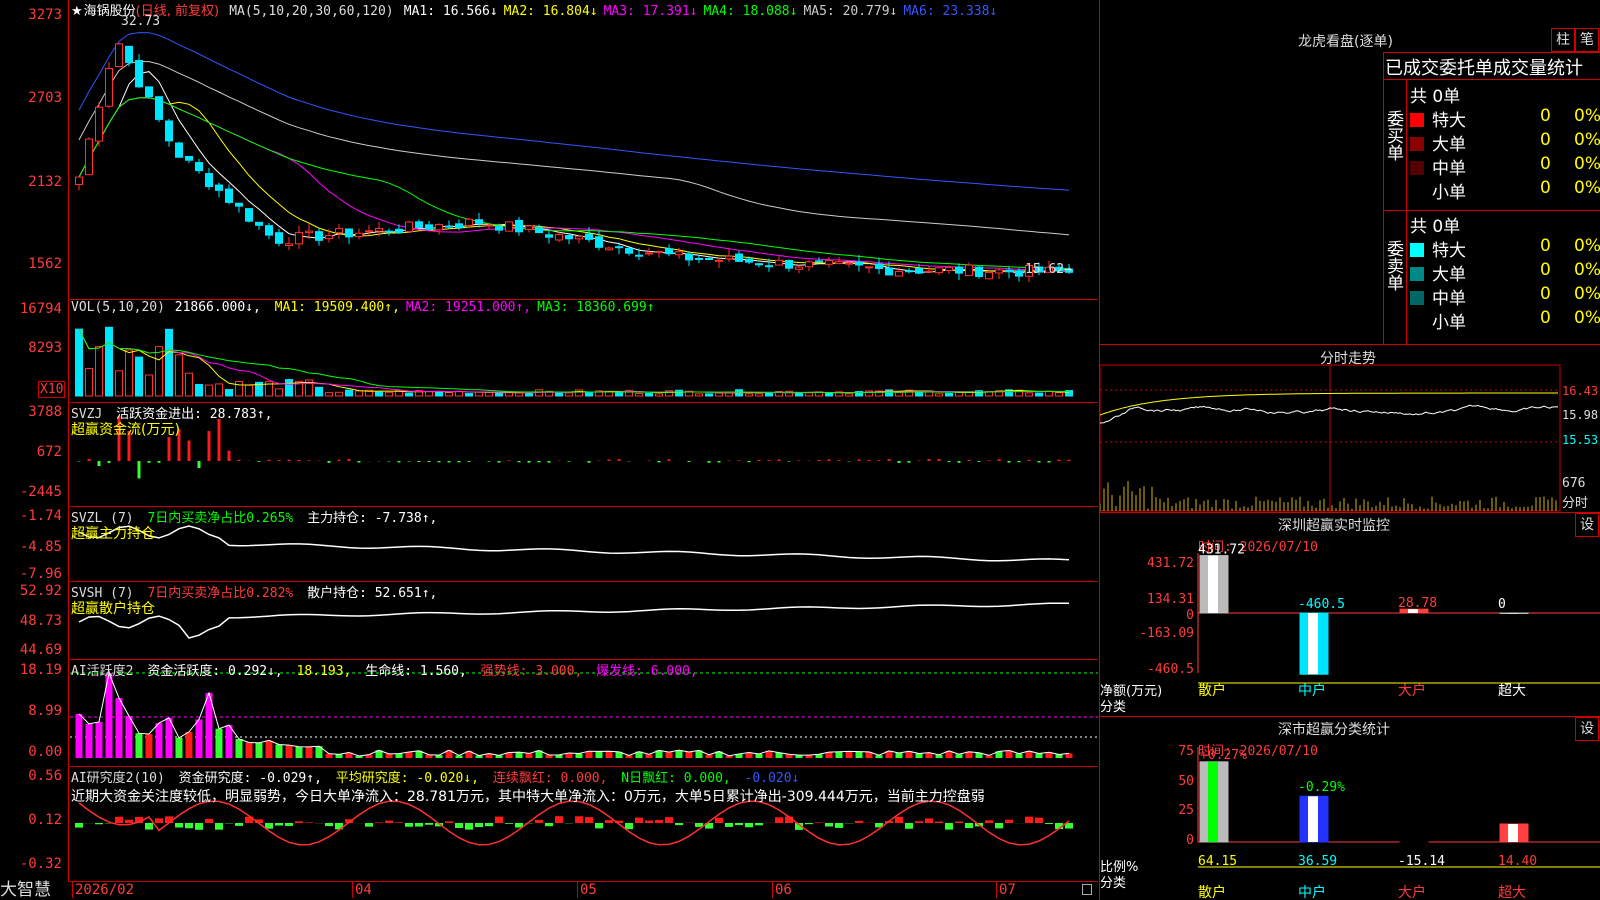 The height and width of the screenshot is (900, 1600). I want to click on buy-section: 委买单 共 0单 特大 0 0% 大单 0 0% 中单 0 0% 小单 0 0%, so click(1491, 145).